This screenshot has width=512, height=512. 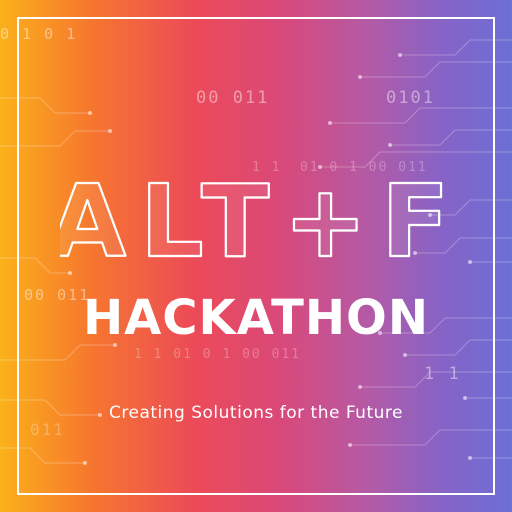 I want to click on title-text: ALT+F, so click(x=256, y=218).